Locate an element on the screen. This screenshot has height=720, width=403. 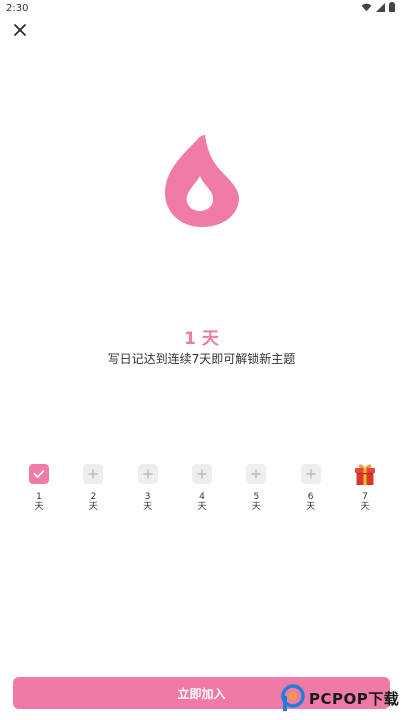
day-item-1: 1 天 is located at coordinates (39, 494).